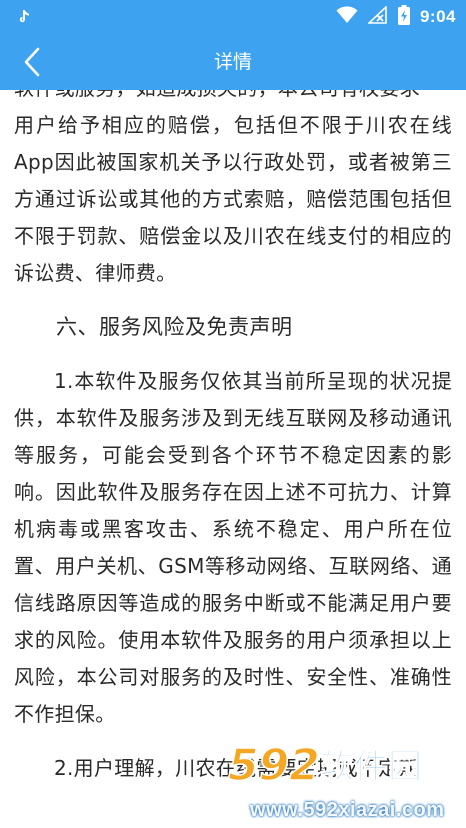 Image resolution: width=466 pixels, height=828 pixels. What do you see at coordinates (377, 16) in the screenshot?
I see `no-signal-icon` at bounding box center [377, 16].